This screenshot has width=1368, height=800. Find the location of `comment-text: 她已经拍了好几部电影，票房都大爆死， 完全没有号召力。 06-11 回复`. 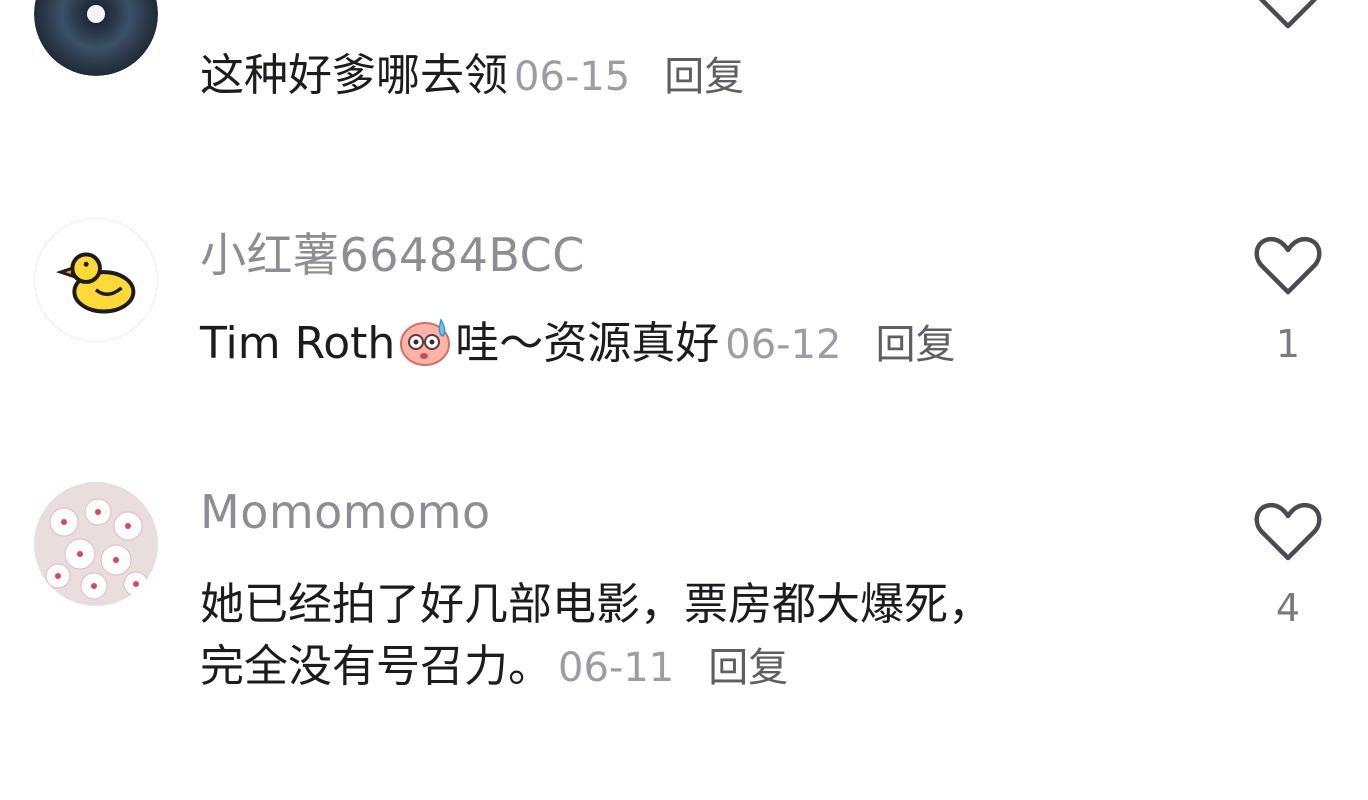

comment-text: 她已经拍了好几部电影，票房都大爆死， 完全没有号召力。 06-11 回复 is located at coordinates (596, 636).